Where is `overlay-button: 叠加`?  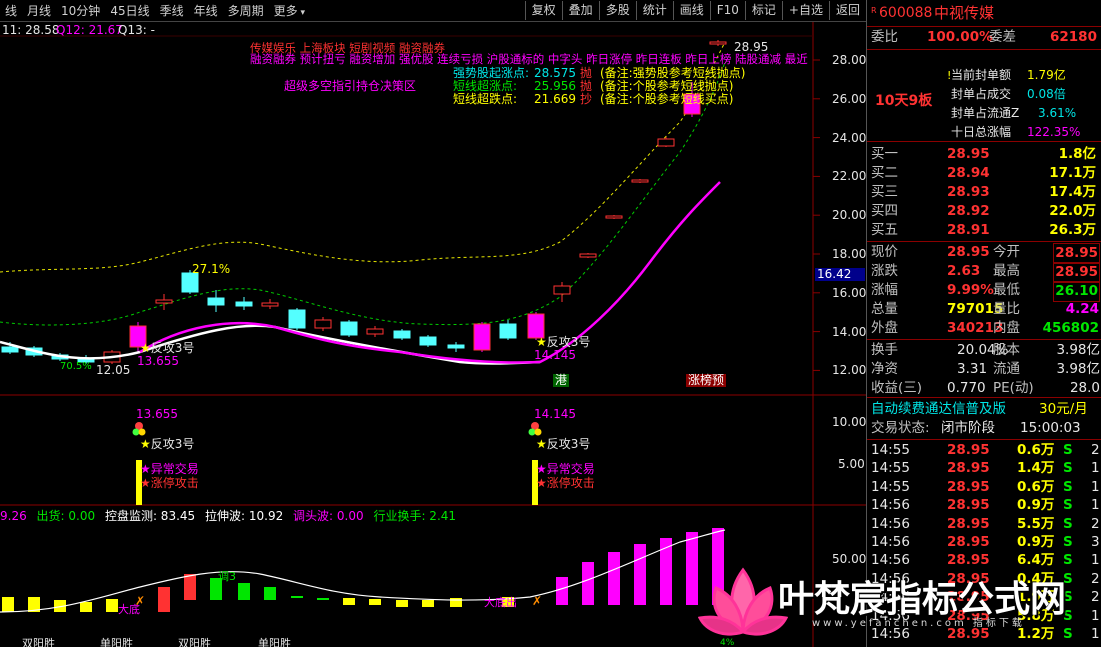 overlay-button: 叠加 is located at coordinates (580, 10).